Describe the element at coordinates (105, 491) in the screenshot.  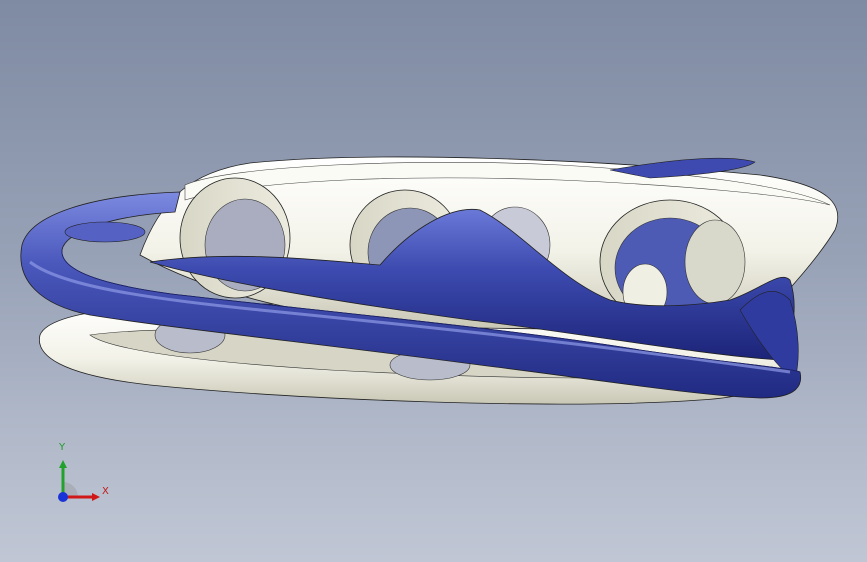
I see `triad-x-label: X` at that location.